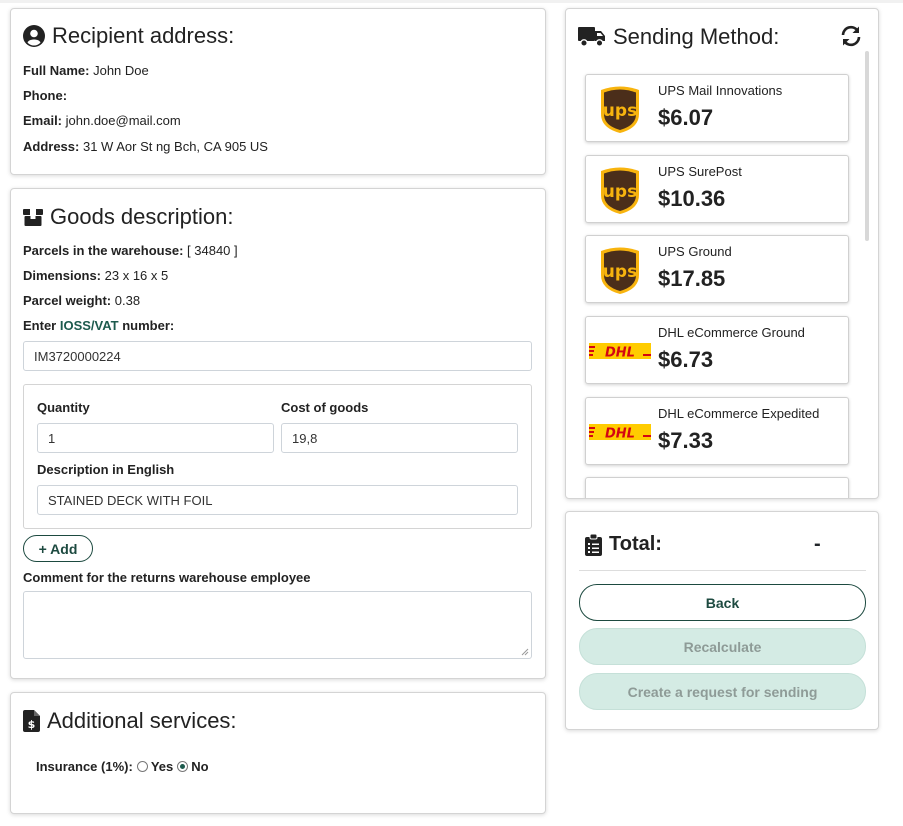  Describe the element at coordinates (325, 407) in the screenshot. I see `cost-label: Cost of goods` at that location.